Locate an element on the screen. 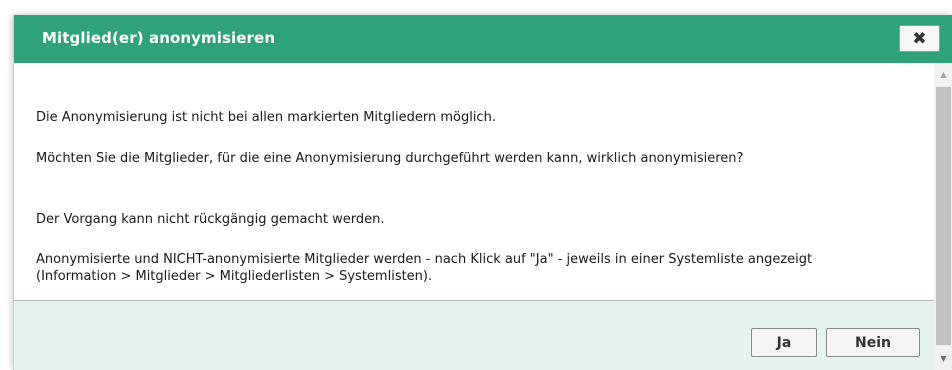  close-icon: ✖ is located at coordinates (919, 38).